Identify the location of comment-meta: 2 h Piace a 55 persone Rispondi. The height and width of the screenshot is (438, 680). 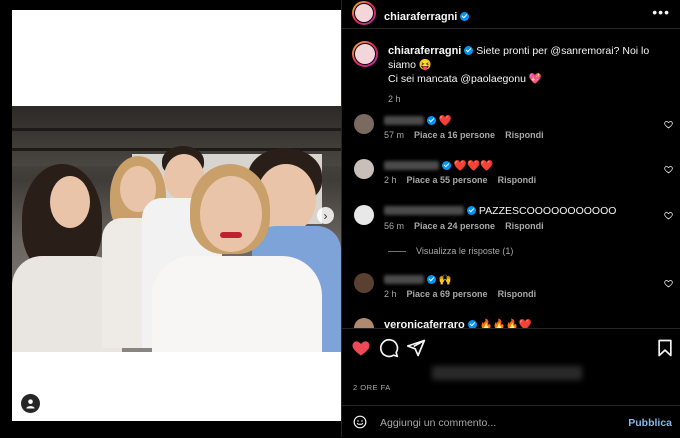
(465, 180).